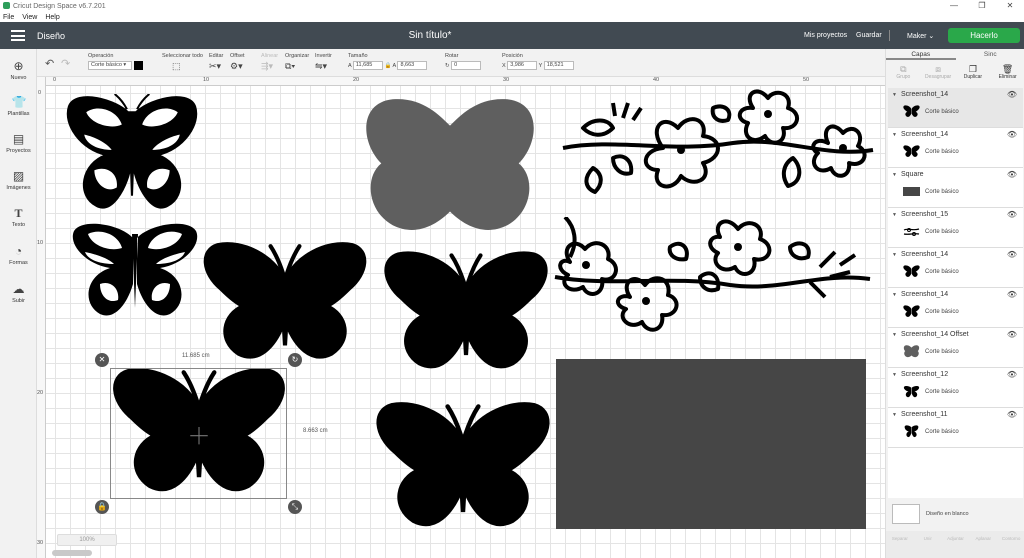 This screenshot has width=1024, height=558. What do you see at coordinates (450, 168) in the screenshot?
I see `butterfly-offset-gray` at bounding box center [450, 168].